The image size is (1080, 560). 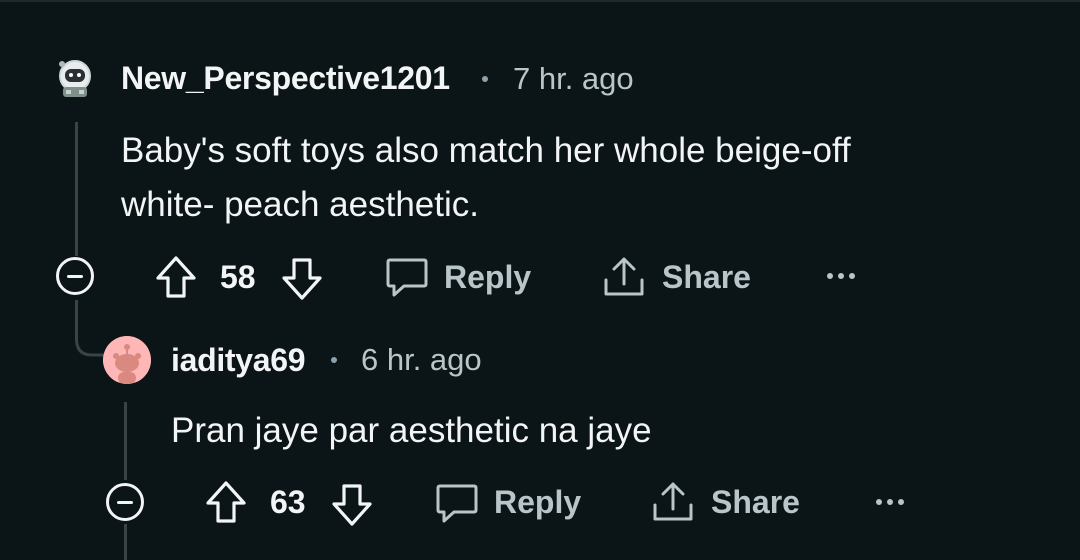 I want to click on reddit-snoo-avatar-icon, so click(x=127, y=360).